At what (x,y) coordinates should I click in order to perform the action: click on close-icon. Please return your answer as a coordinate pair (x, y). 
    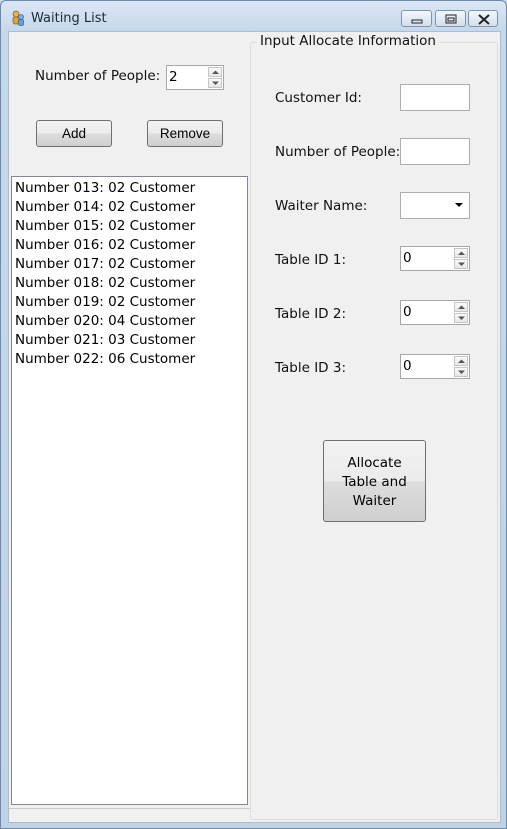
    Looking at the image, I should click on (484, 19).